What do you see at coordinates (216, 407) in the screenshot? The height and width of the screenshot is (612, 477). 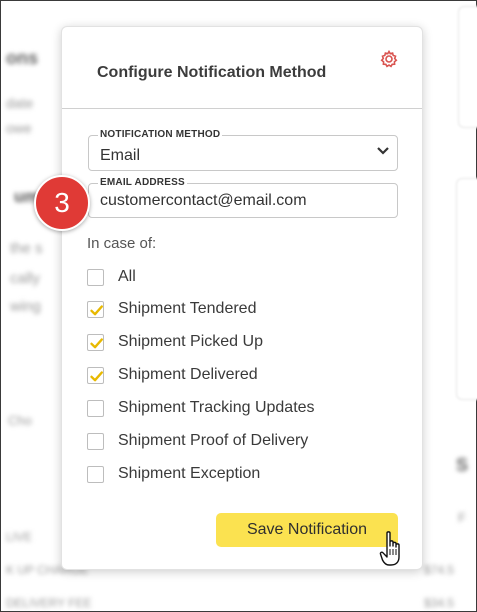 I see `option-label: Shipment Tracking Updates` at bounding box center [216, 407].